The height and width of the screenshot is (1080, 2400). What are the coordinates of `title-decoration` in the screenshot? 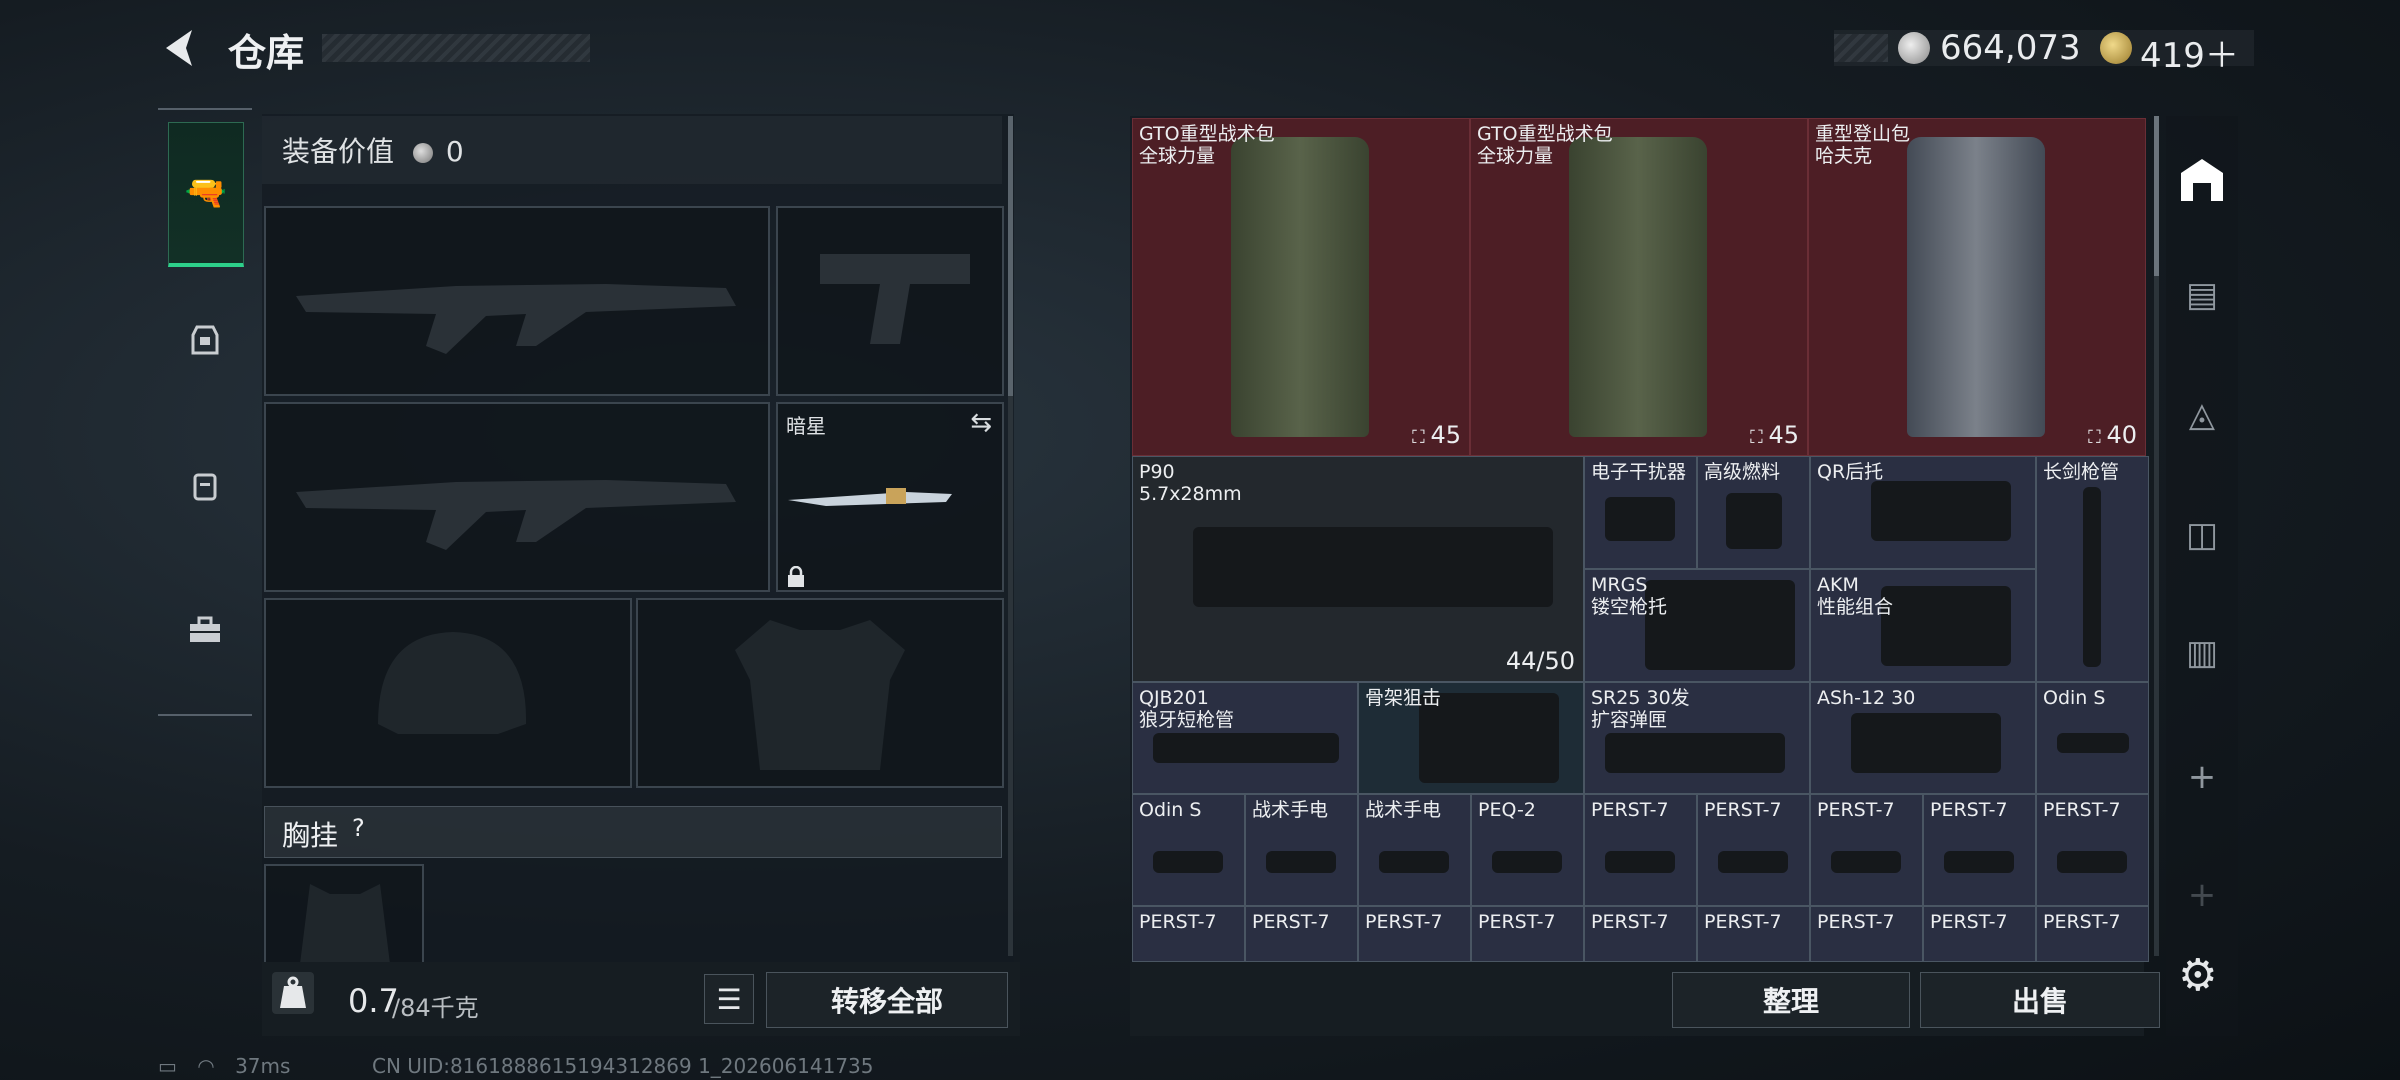 It's located at (456, 48).